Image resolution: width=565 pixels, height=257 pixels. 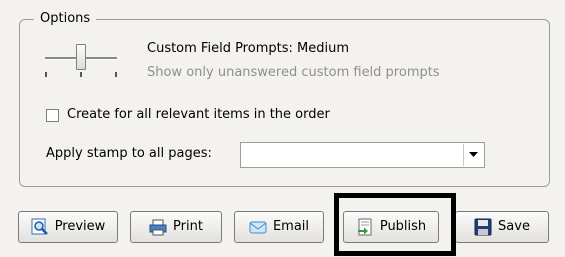 I want to click on print-button: Print, so click(x=176, y=227).